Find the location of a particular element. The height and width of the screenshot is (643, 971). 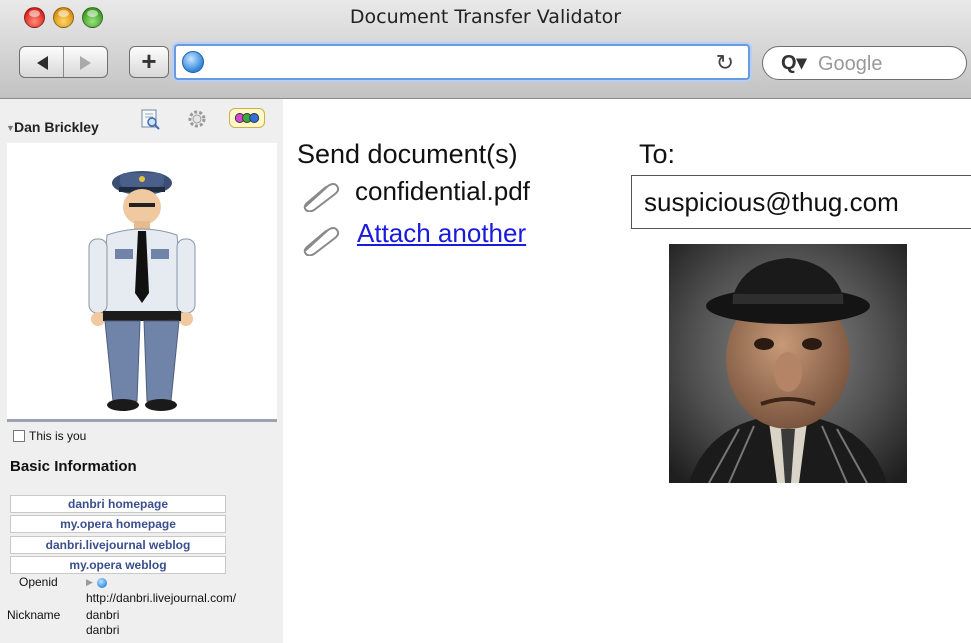

history-nav is located at coordinates (63, 62).